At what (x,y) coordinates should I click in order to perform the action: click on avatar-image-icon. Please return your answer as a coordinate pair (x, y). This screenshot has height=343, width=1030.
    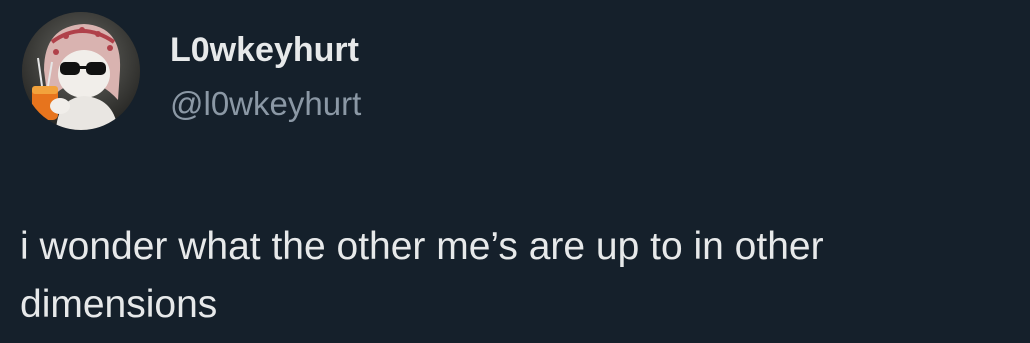
    Looking at the image, I should click on (81, 71).